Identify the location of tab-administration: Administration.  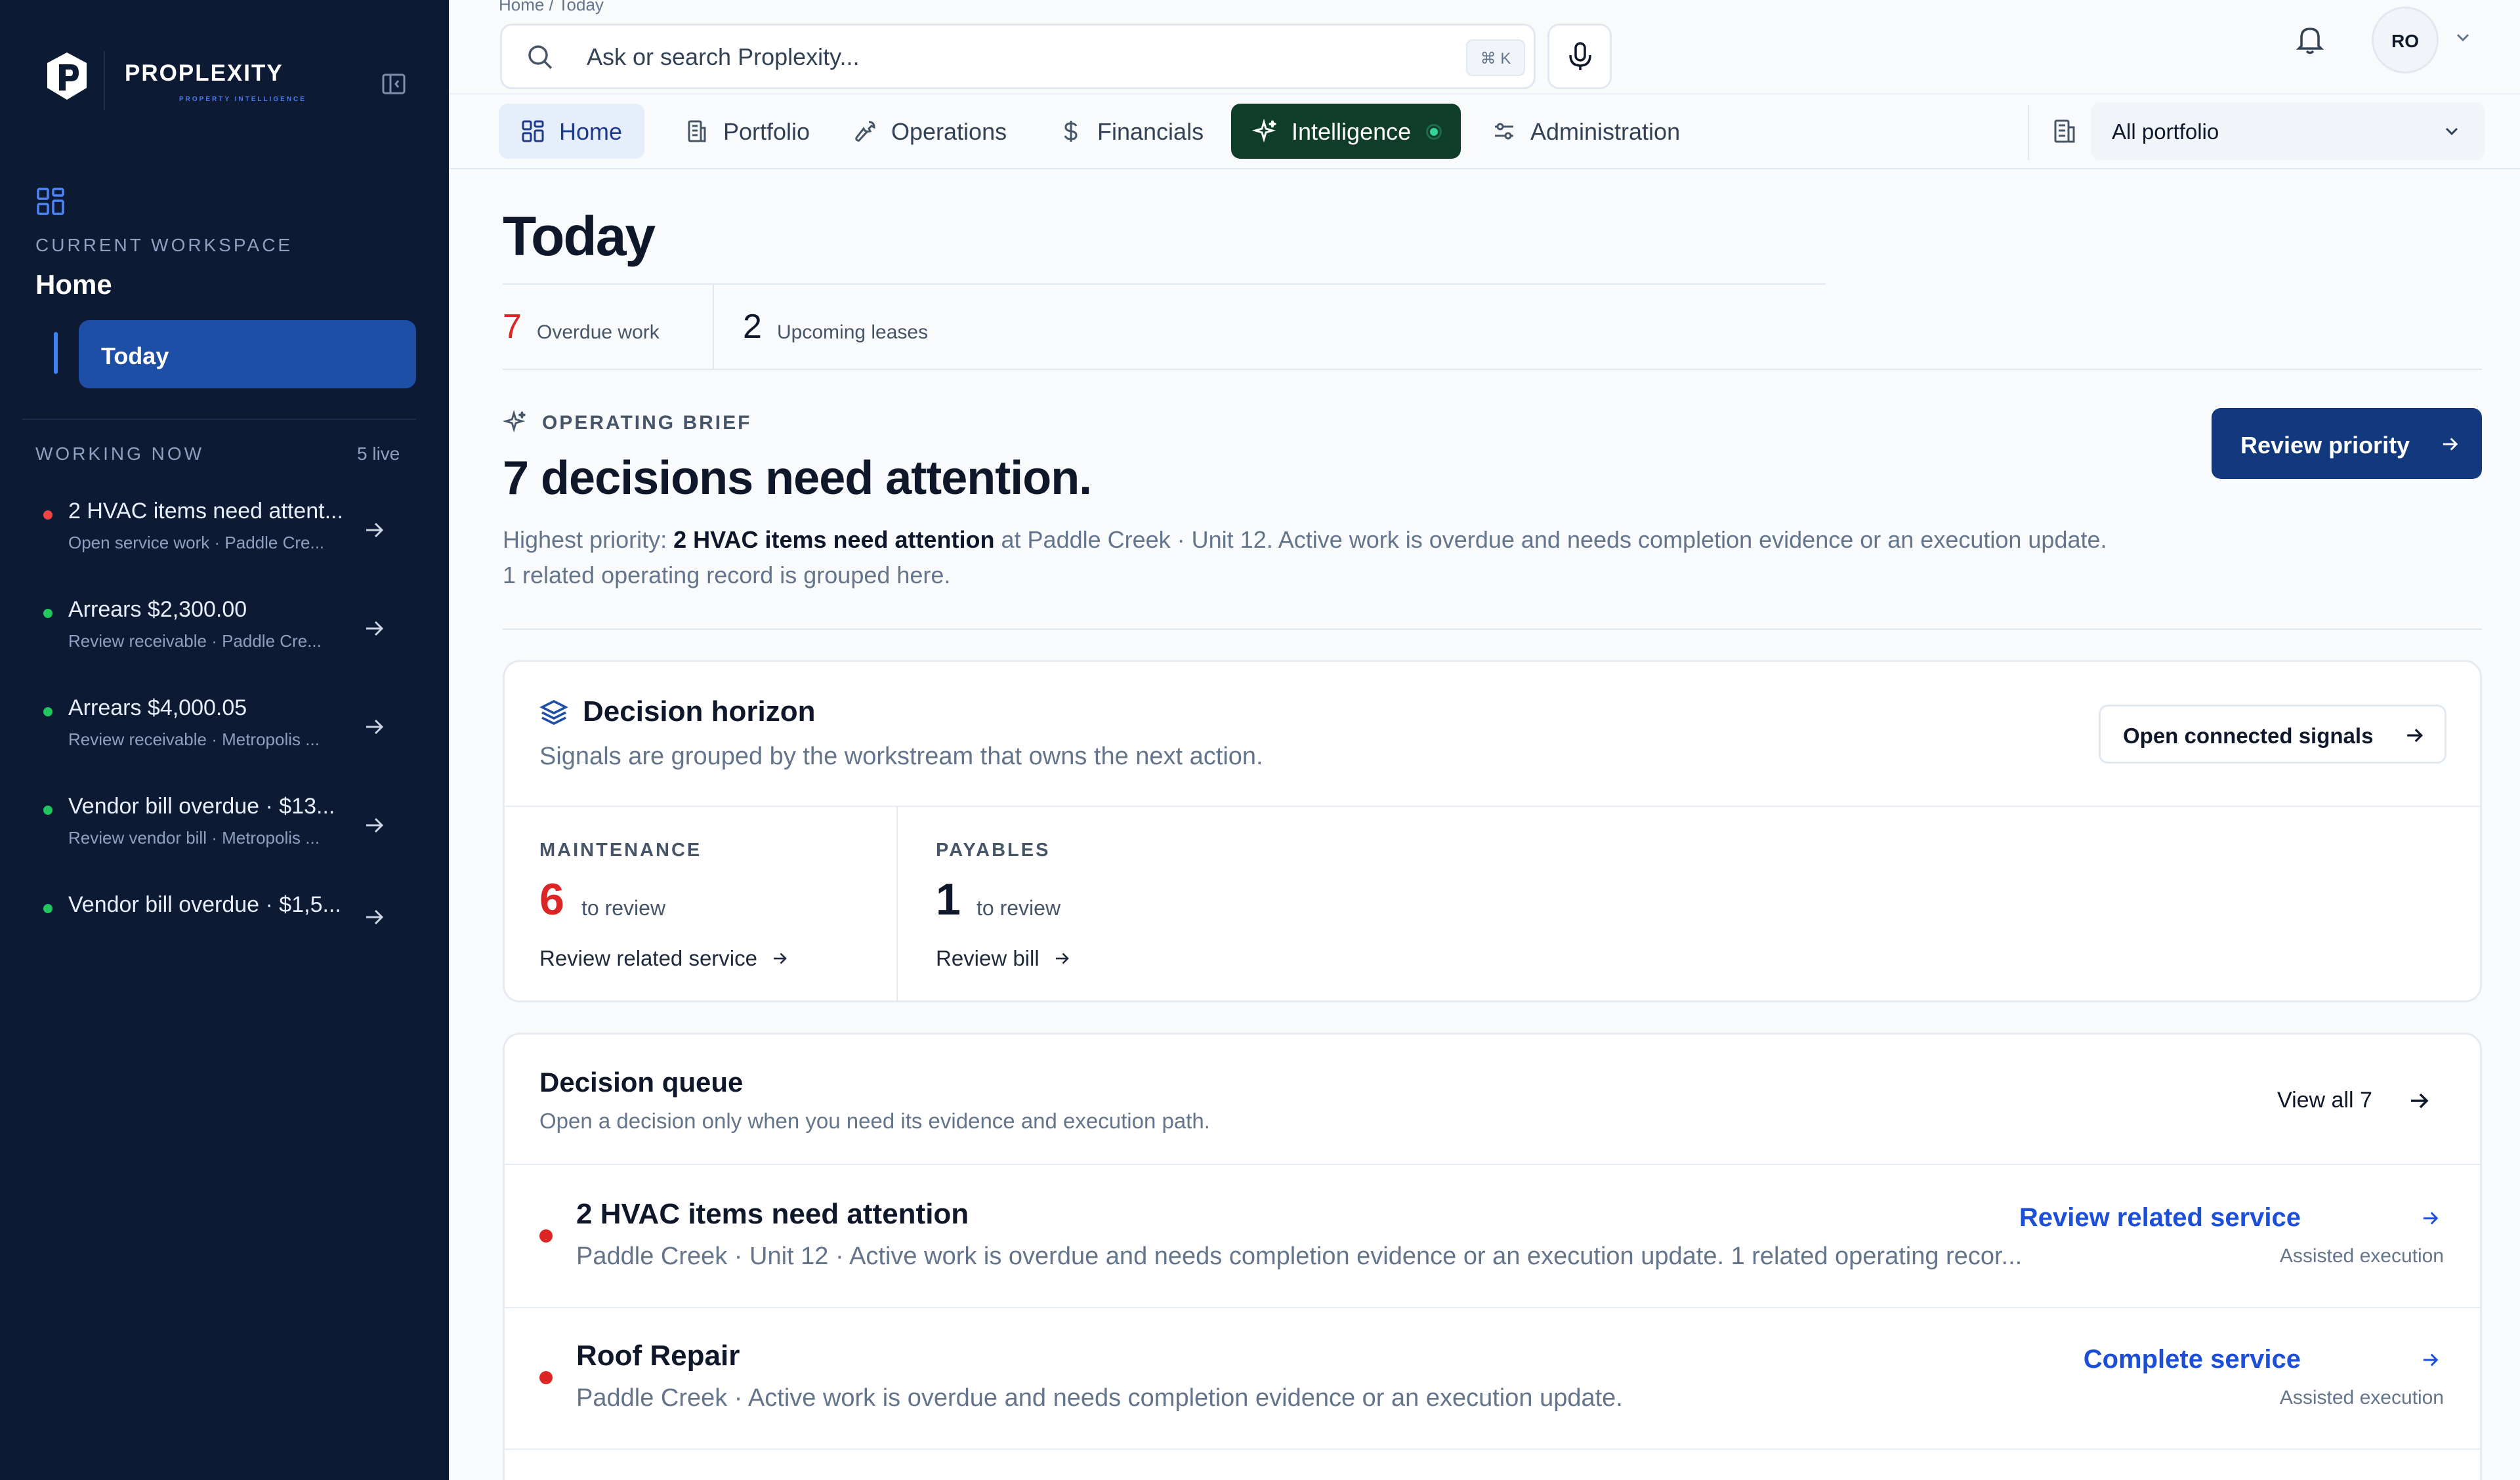
(1591, 131).